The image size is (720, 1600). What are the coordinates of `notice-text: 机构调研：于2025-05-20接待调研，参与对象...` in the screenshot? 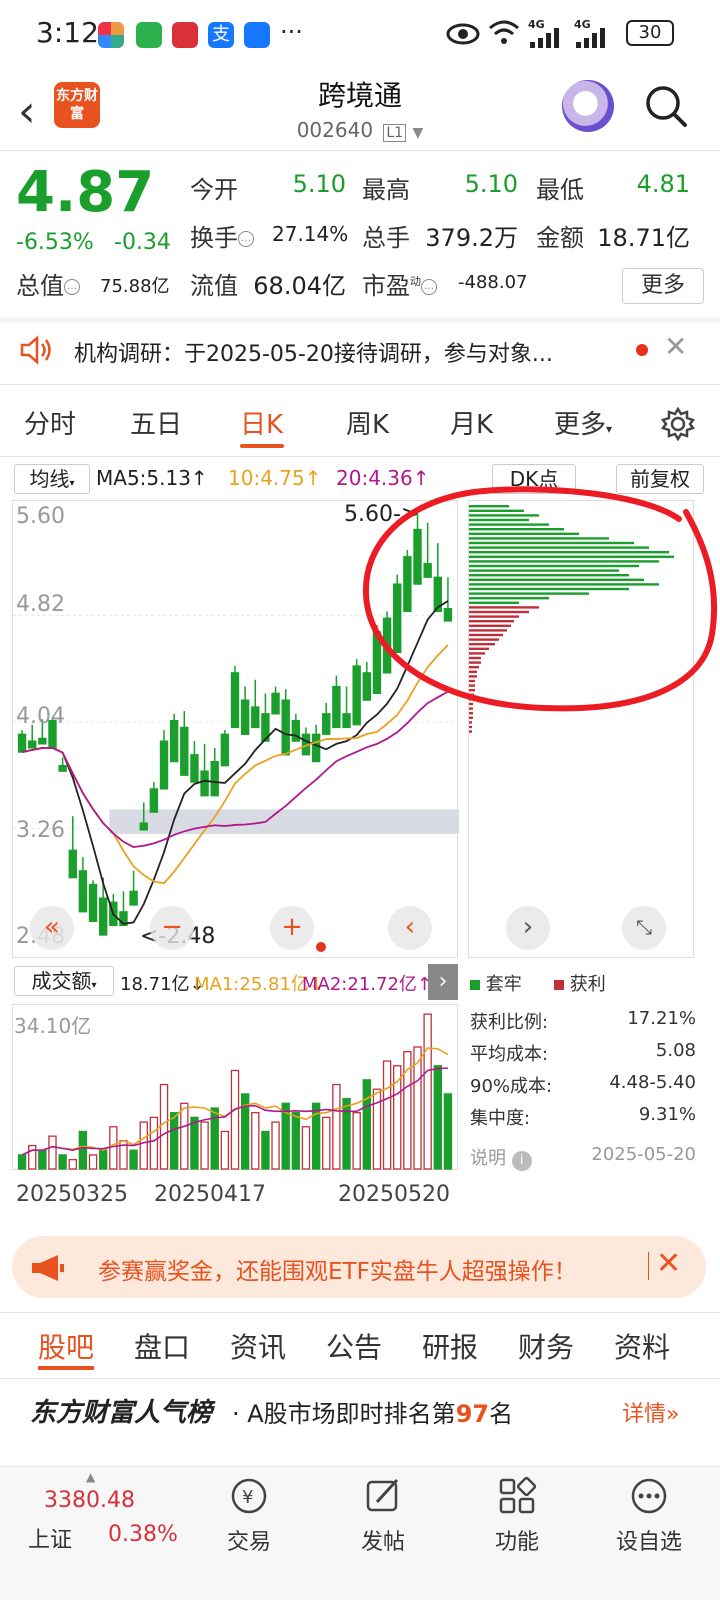 It's located at (313, 352).